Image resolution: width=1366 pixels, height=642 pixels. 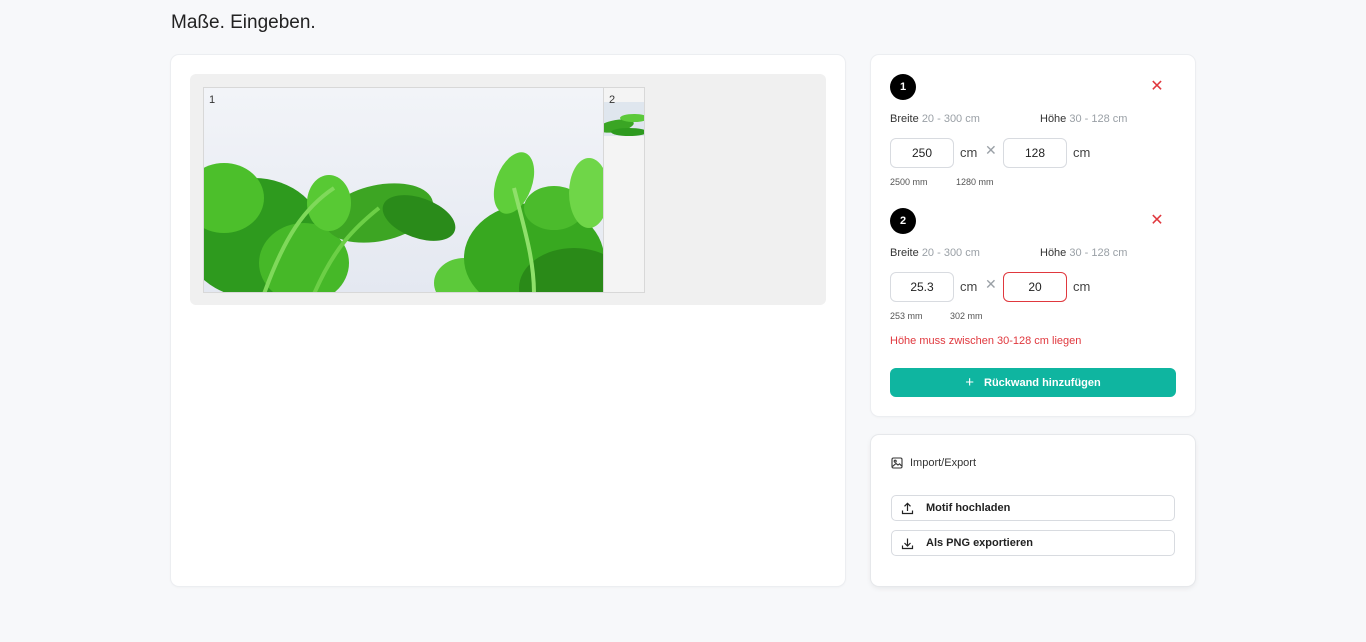 What do you see at coordinates (212, 100) in the screenshot?
I see `panel-number: 1` at bounding box center [212, 100].